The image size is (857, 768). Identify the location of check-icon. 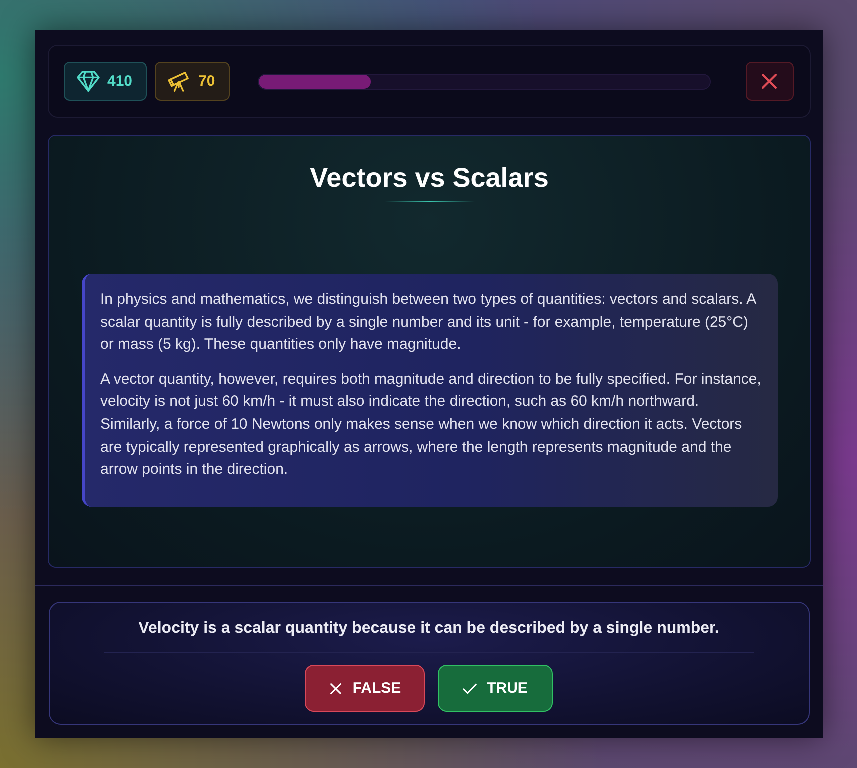
(470, 688).